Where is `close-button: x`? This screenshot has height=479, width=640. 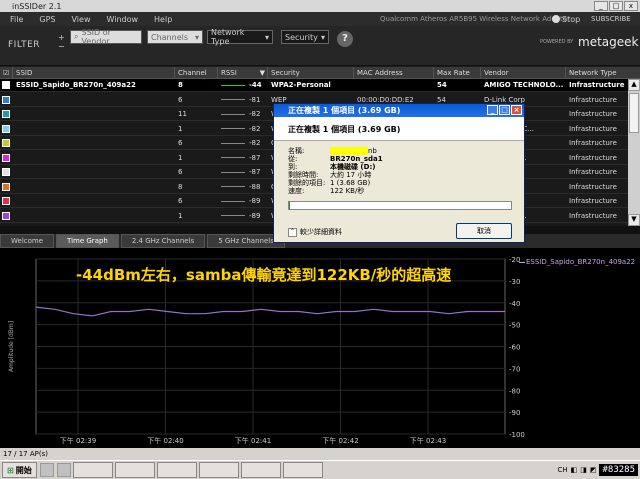
close-button: x is located at coordinates (631, 6).